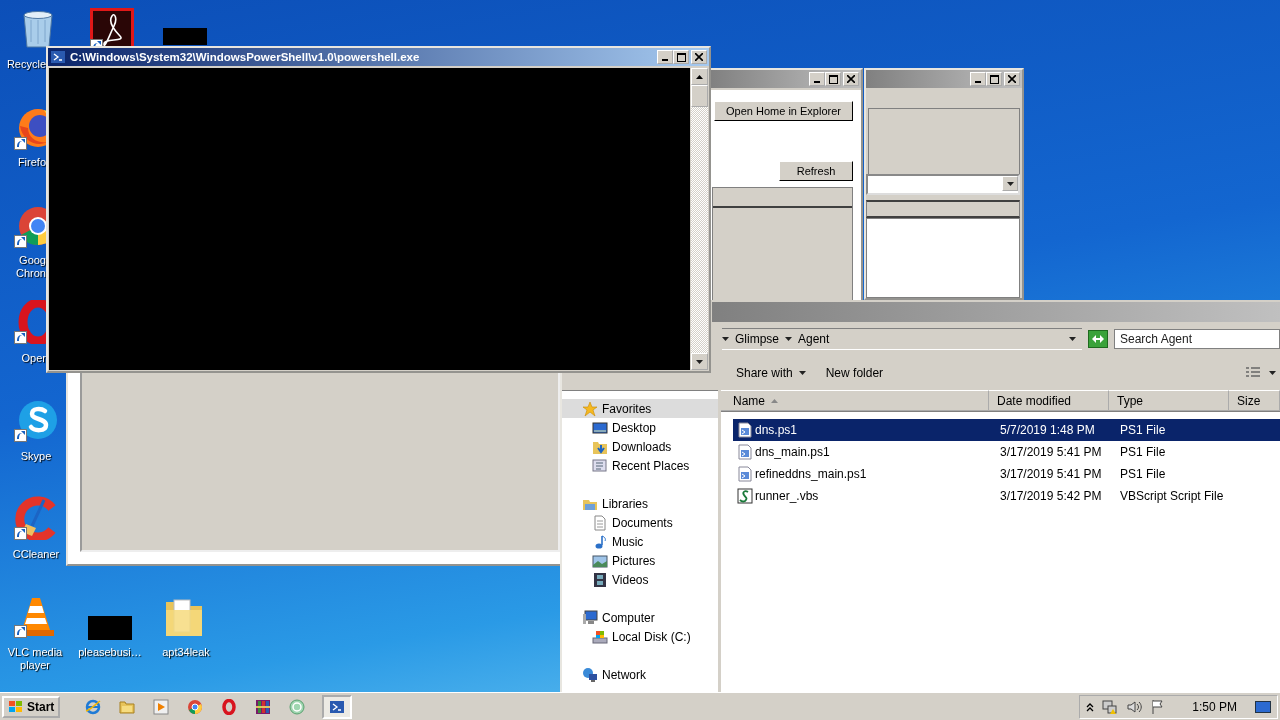 The width and height of the screenshot is (1280, 720). Describe the element at coordinates (757, 339) in the screenshot. I see `breadcrumb-item: Glimpse` at that location.